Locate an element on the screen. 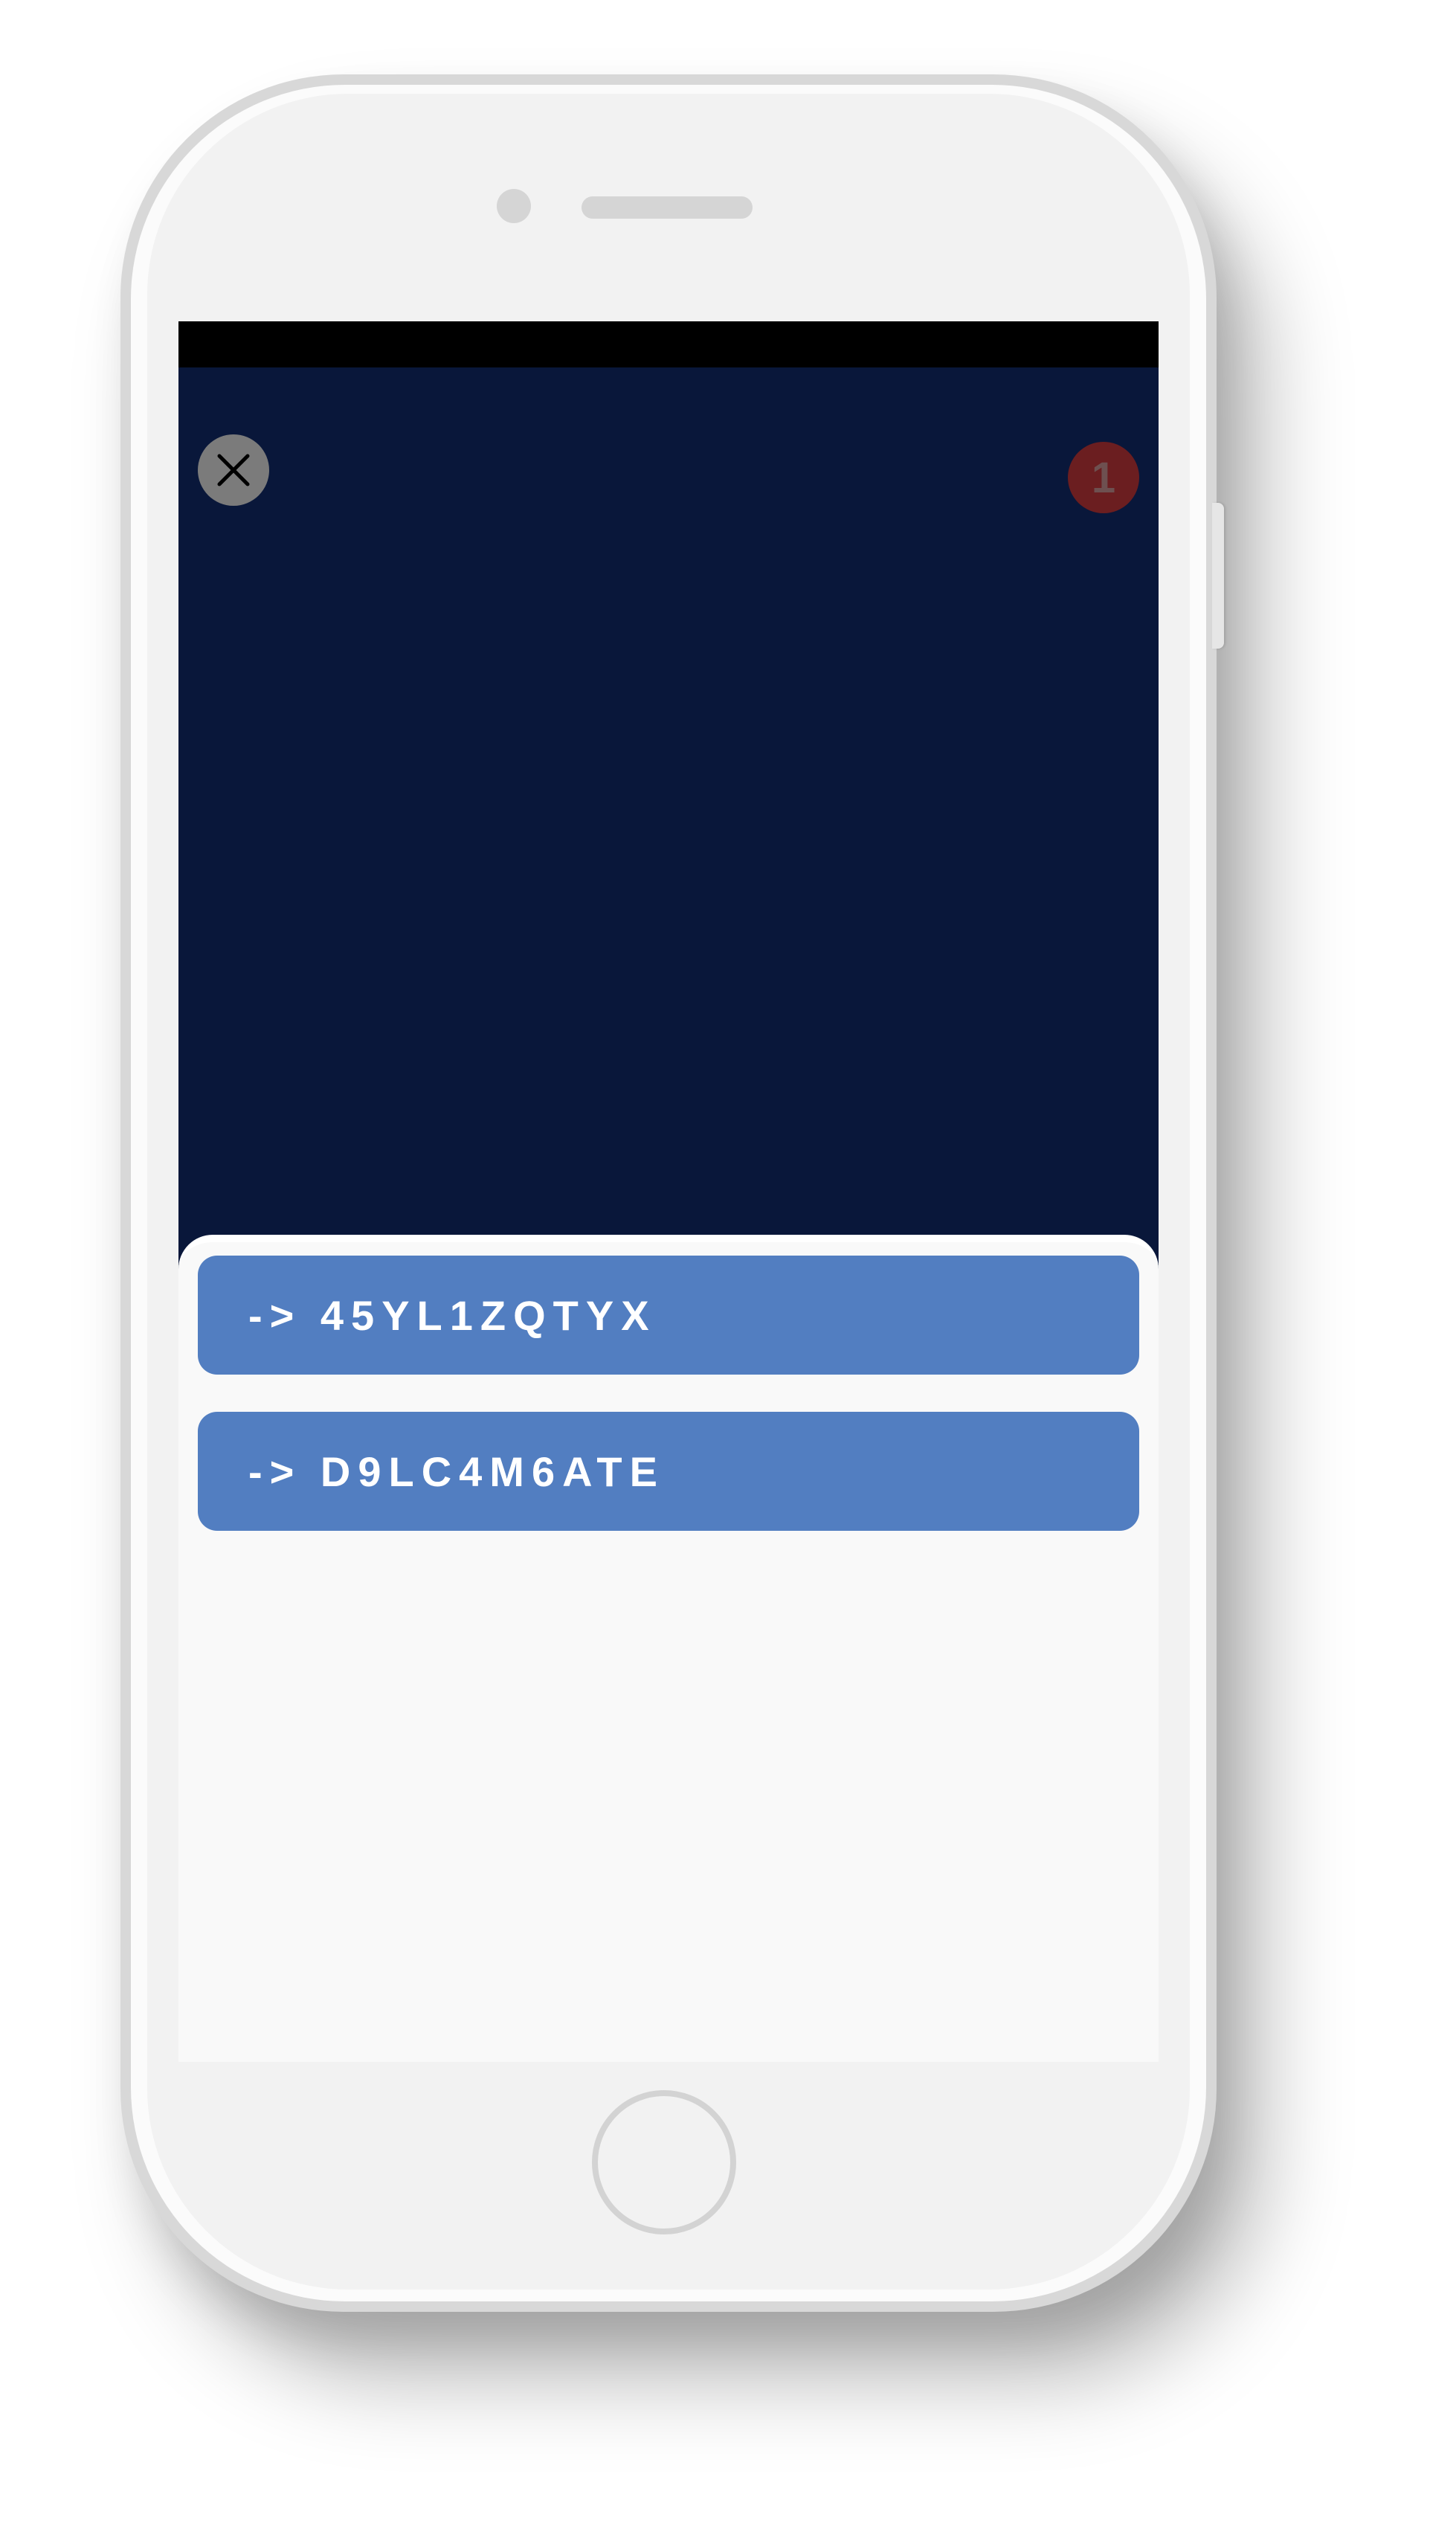 The image size is (1456, 2532). code-button-d9lc4m6ate: -> D9LC4M6ATE is located at coordinates (669, 1471).